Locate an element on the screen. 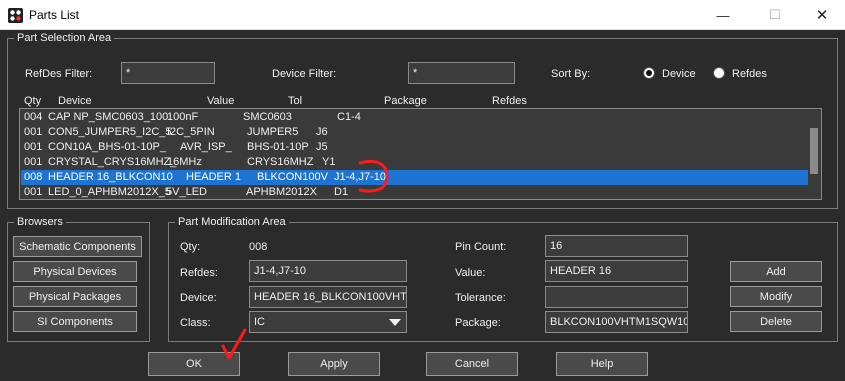  header-value: Value is located at coordinates (220, 101).